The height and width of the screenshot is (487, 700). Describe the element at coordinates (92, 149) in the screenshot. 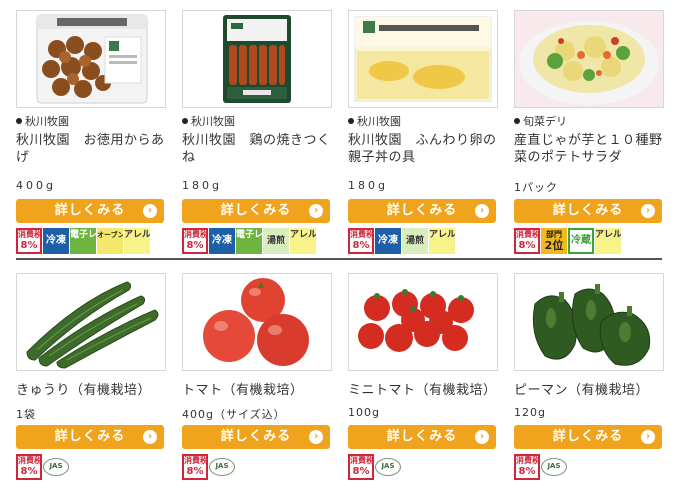

I see `product-name: 秋川牧園 お徳用からあげ` at that location.